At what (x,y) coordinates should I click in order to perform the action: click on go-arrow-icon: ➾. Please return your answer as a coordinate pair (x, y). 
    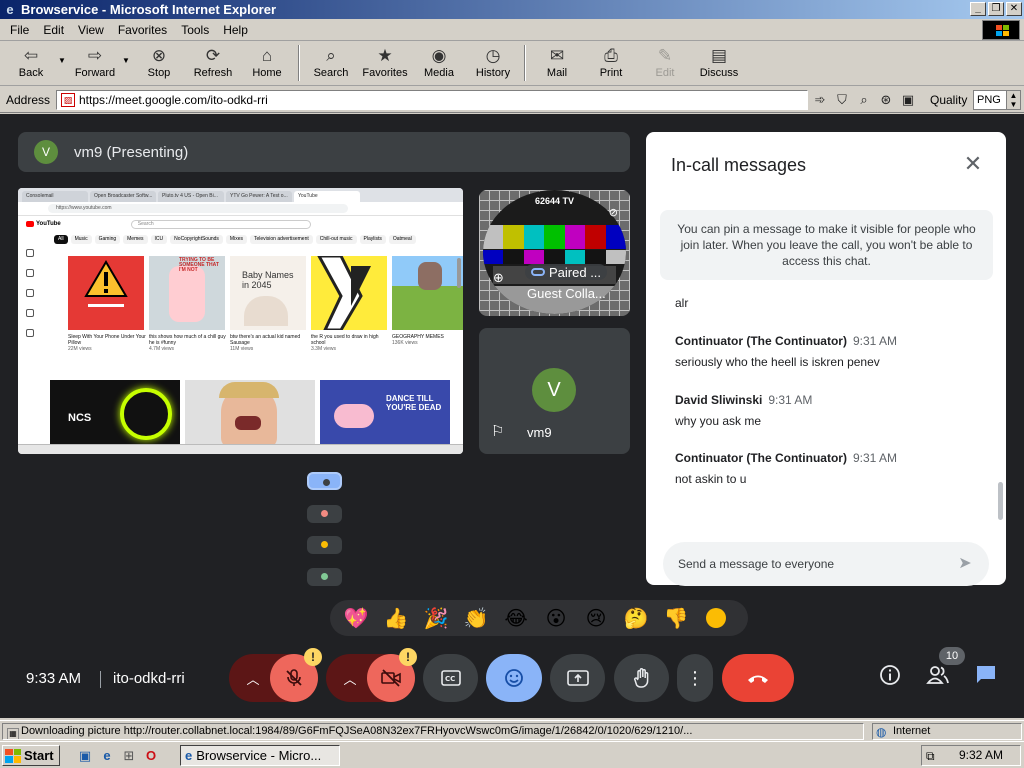
    Looking at the image, I should click on (820, 100).